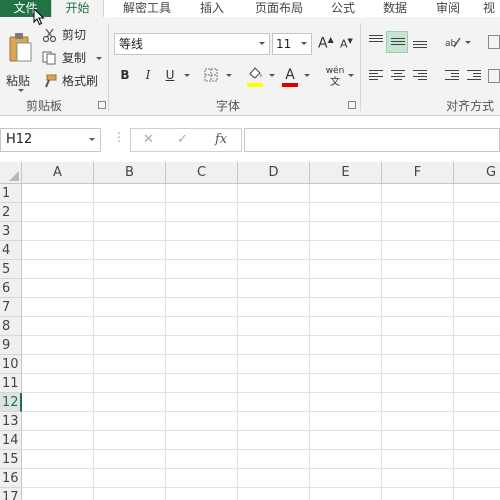 The image size is (500, 500). Describe the element at coordinates (398, 76) in the screenshot. I see `align-center-icon` at that location.